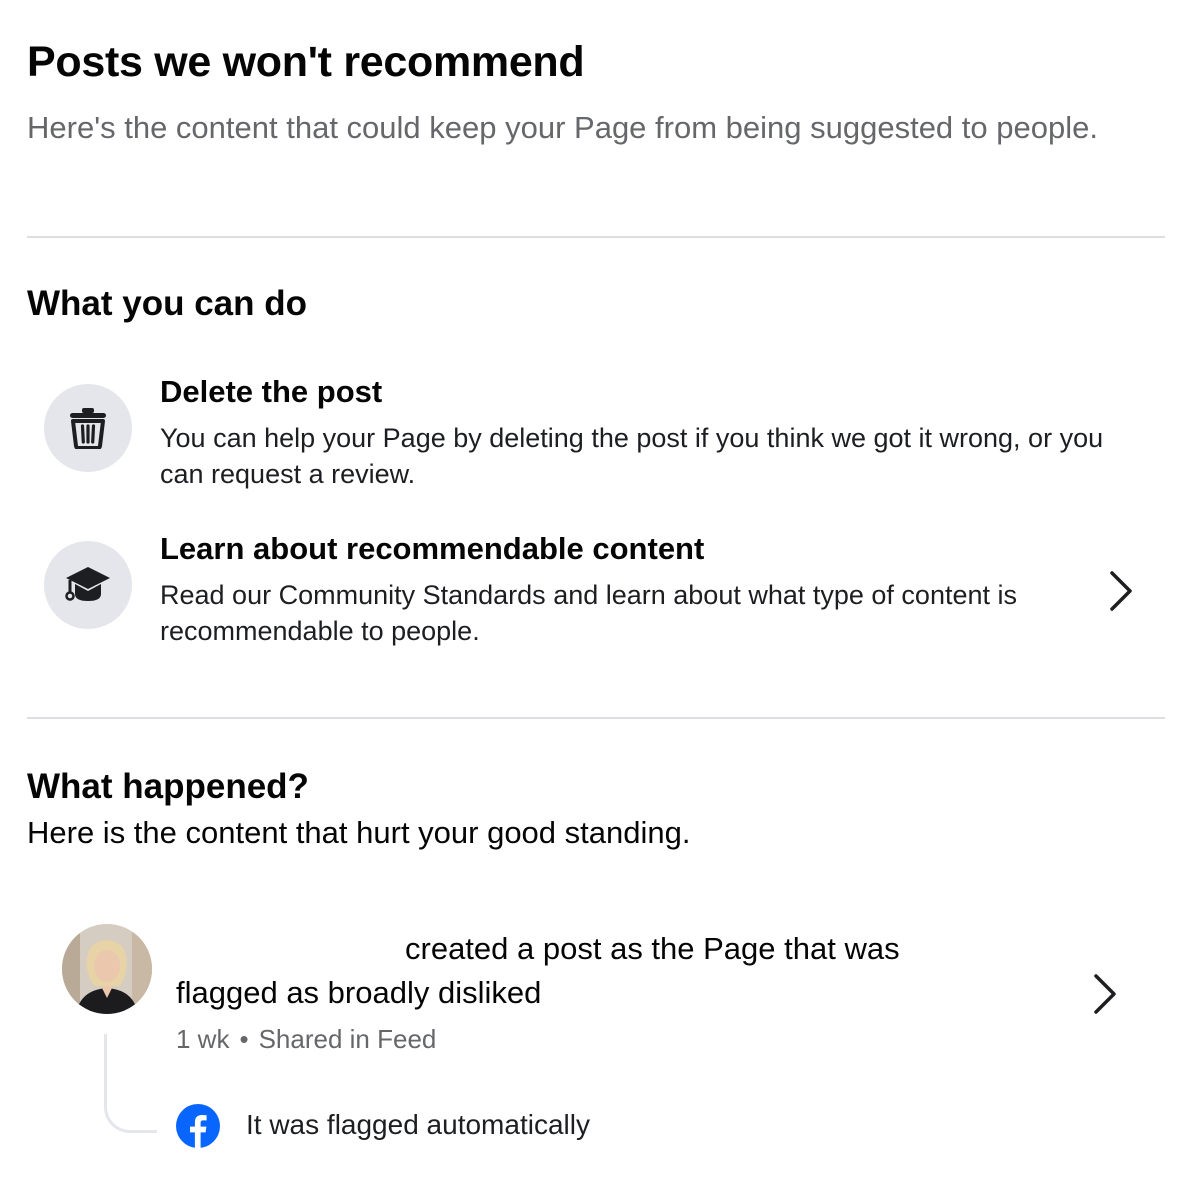 The height and width of the screenshot is (1182, 1200). What do you see at coordinates (168, 786) in the screenshot?
I see `section-heading-what-happened: What happened?` at bounding box center [168, 786].